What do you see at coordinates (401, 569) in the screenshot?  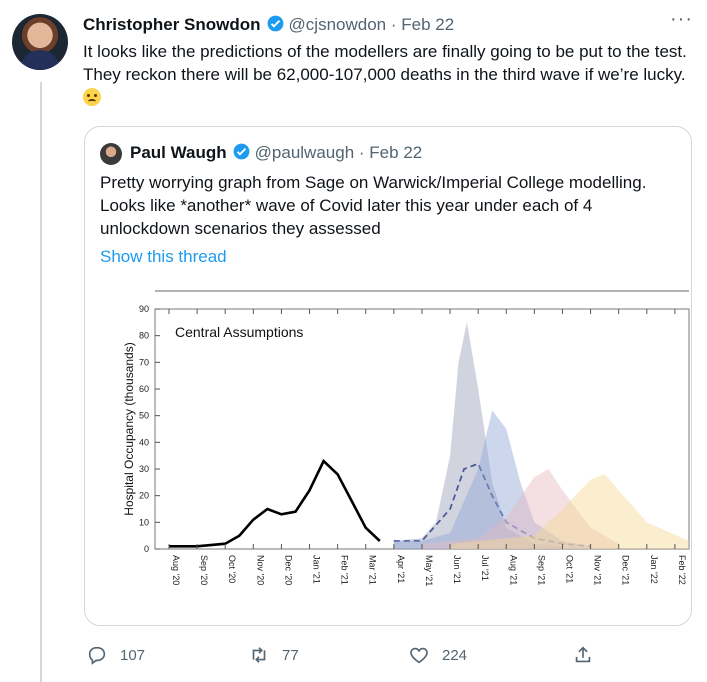 I see `x-tick-label: Apr '21` at bounding box center [401, 569].